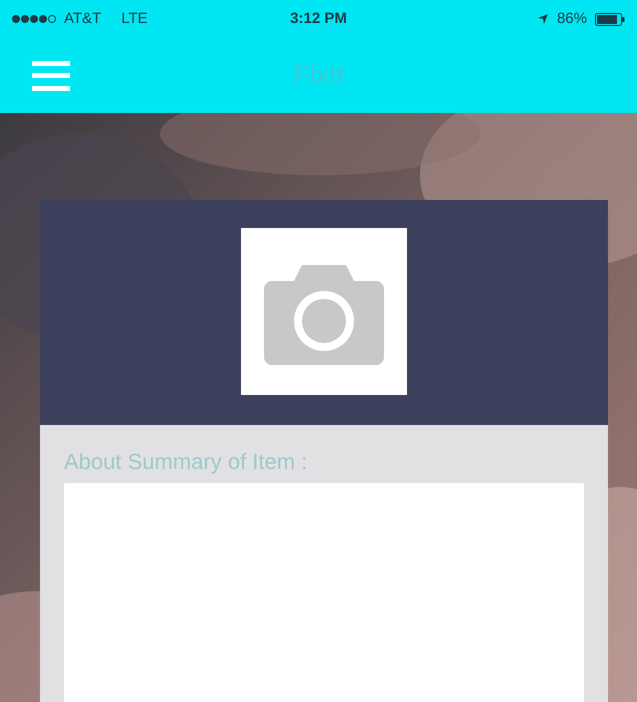 This screenshot has width=637, height=702. I want to click on location-icon, so click(542, 19).